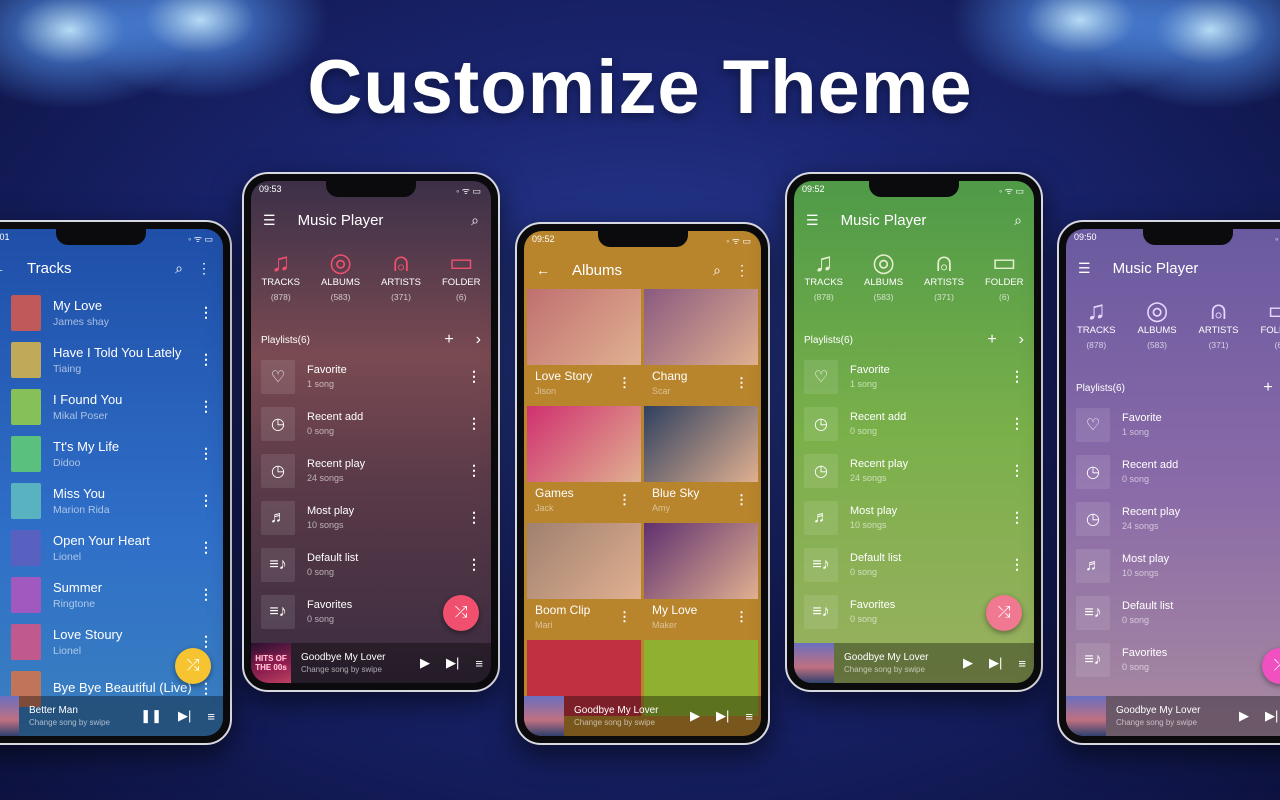  Describe the element at coordinates (111, 716) in the screenshot. I see `mini-player: Better Man Change song by swipe ❚❚ ▶| ≡` at that location.